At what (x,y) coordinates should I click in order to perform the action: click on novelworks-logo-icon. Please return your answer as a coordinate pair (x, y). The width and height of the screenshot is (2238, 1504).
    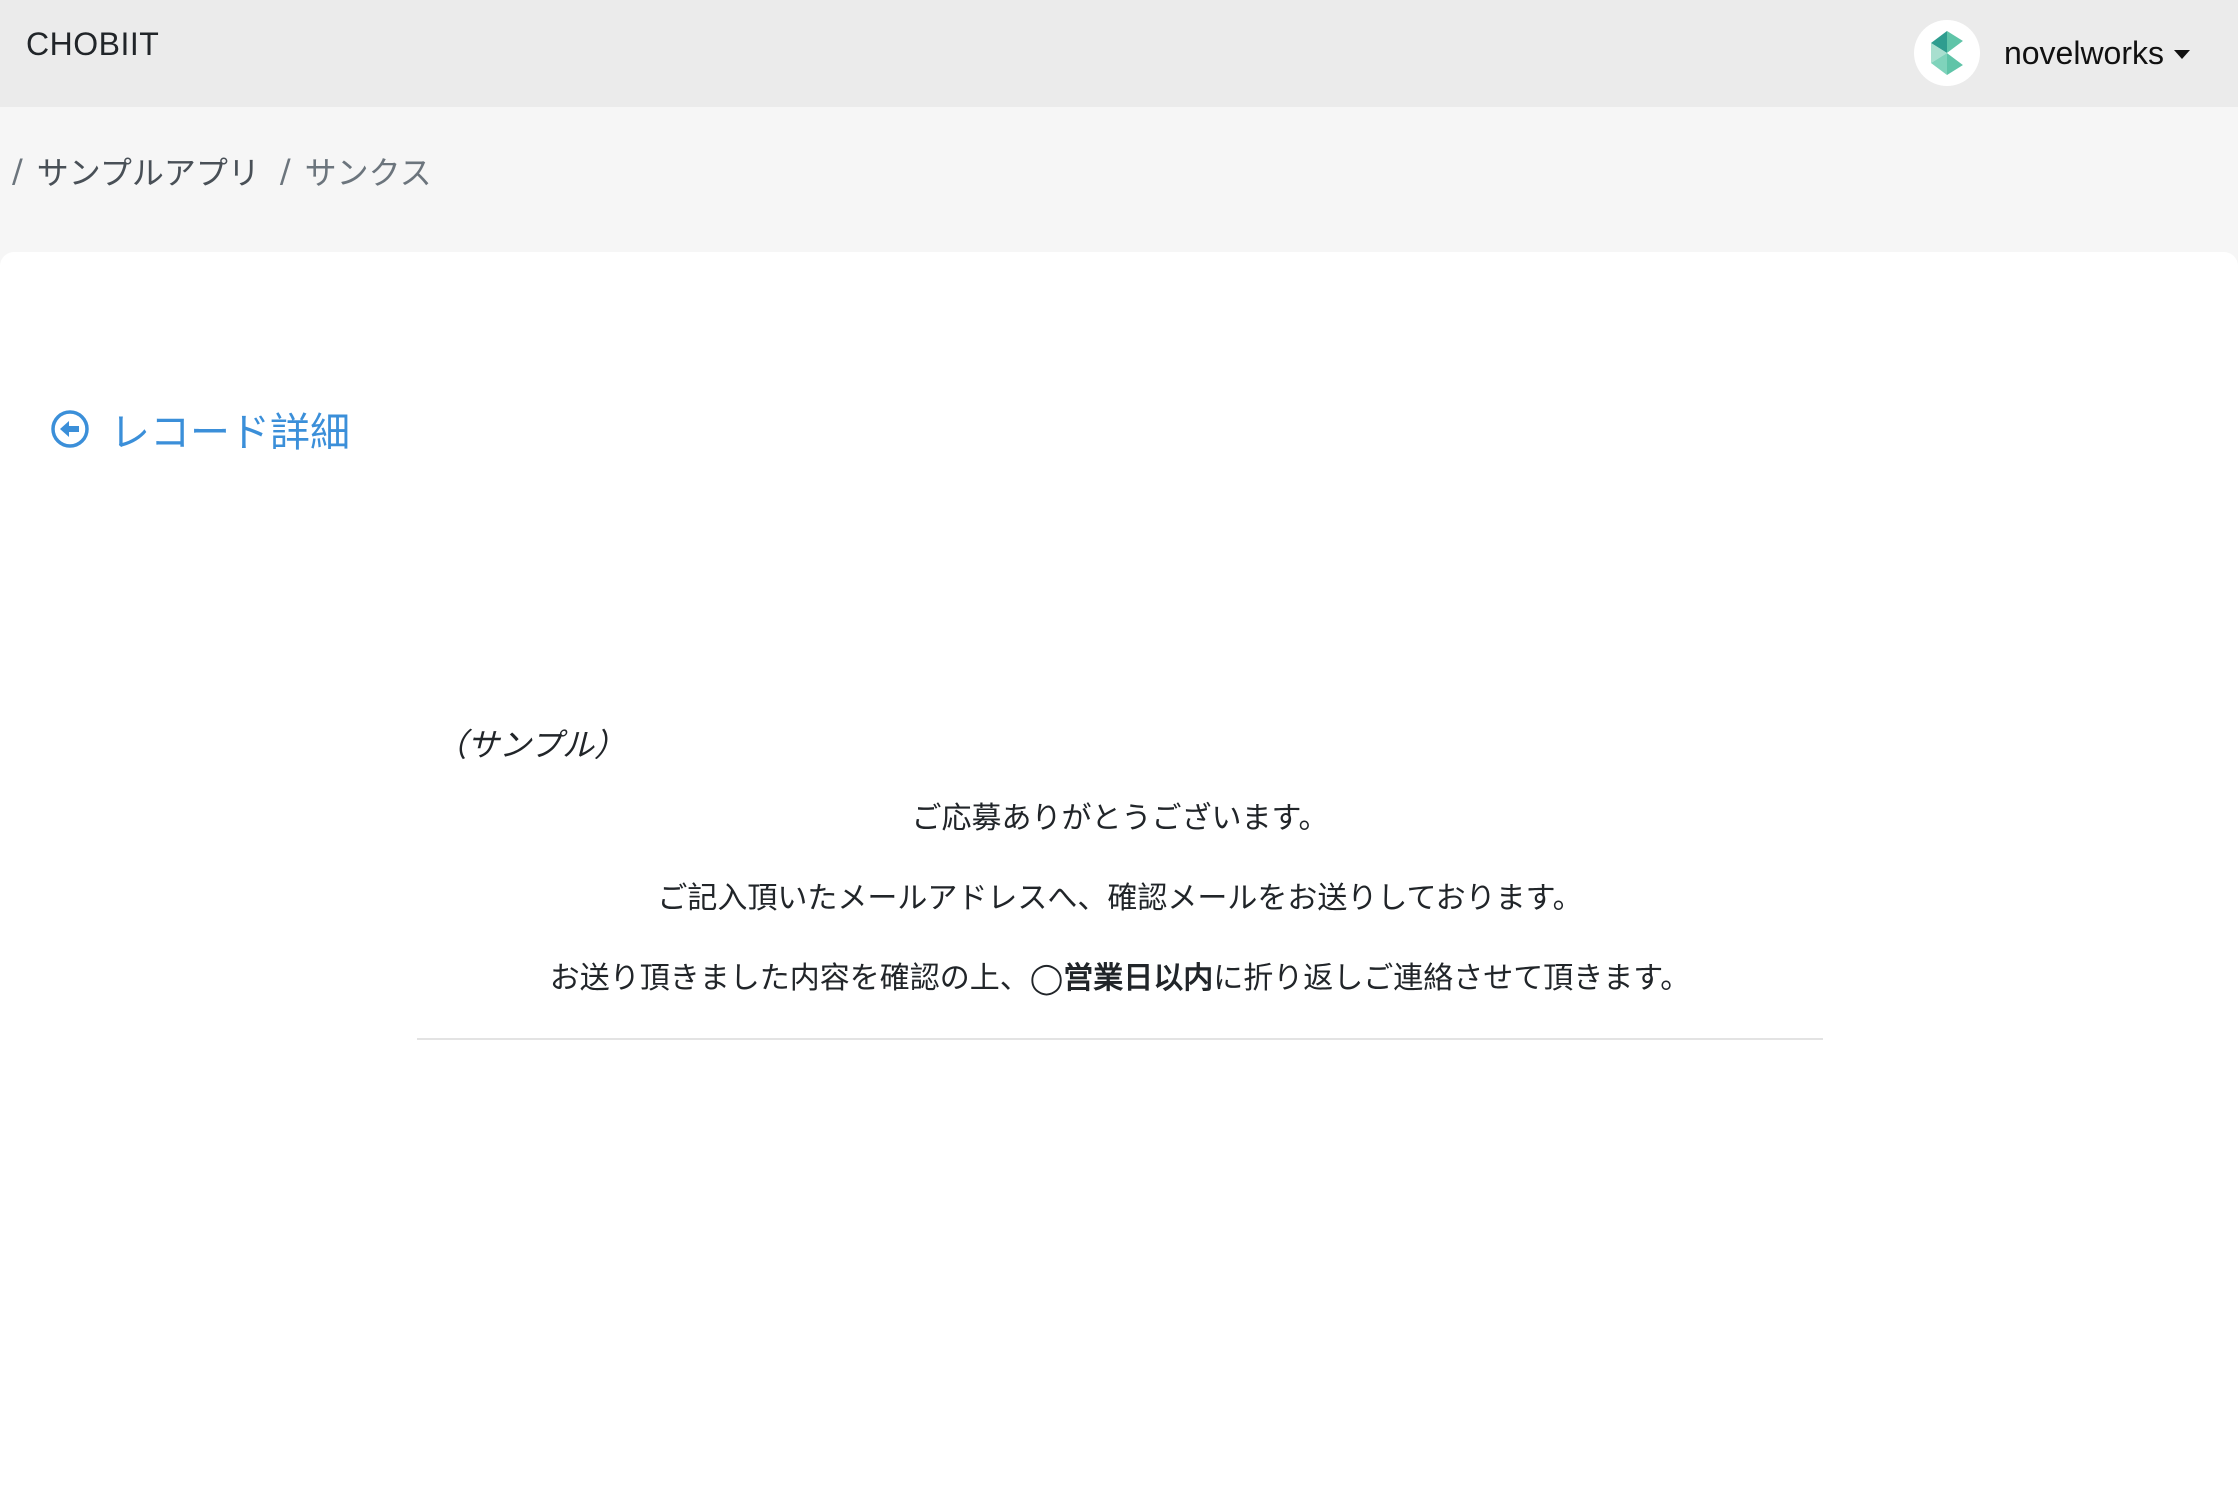
    Looking at the image, I should click on (1946, 53).